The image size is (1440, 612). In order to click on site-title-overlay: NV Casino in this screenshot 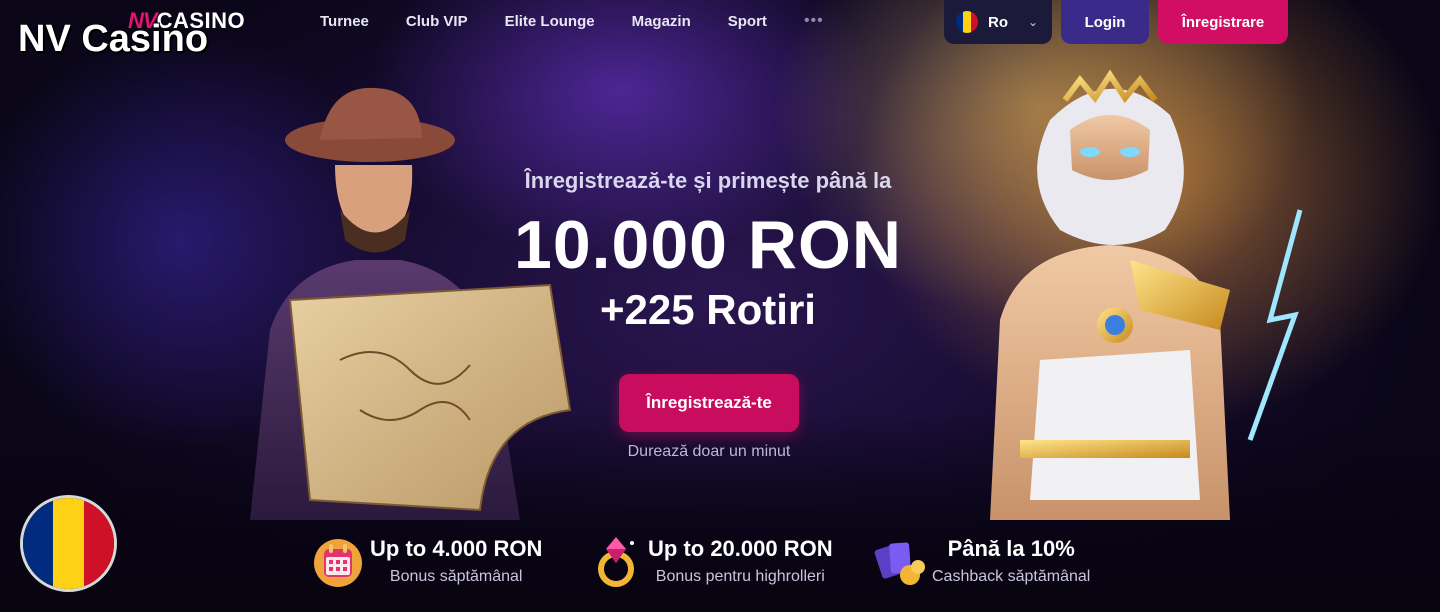, I will do `click(113, 39)`.